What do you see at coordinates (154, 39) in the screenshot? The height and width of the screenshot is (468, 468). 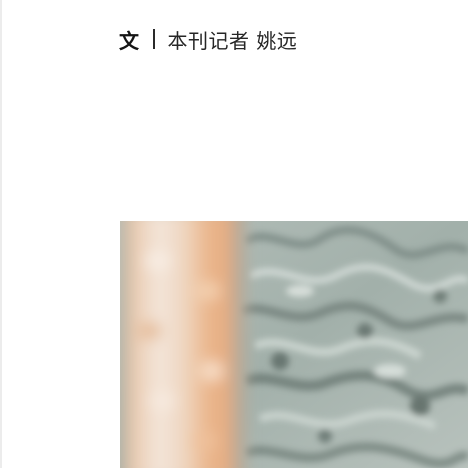 I see `byline-separator` at bounding box center [154, 39].